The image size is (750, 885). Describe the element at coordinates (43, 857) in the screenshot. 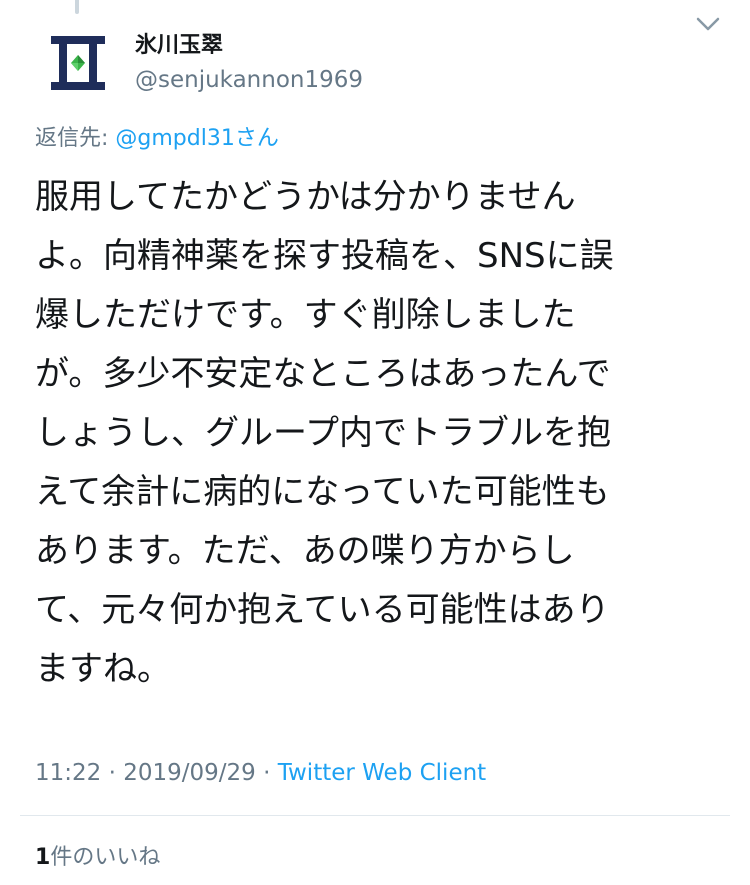

I see `likes-count: 1` at that location.